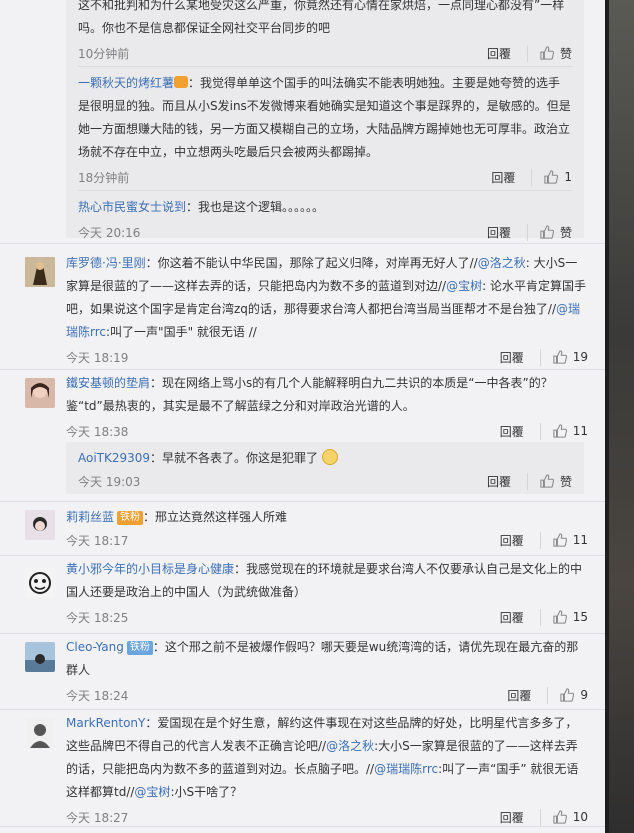 This screenshot has height=833, width=634. What do you see at coordinates (109, 232) in the screenshot?
I see `reply-time: 今天 20:16` at bounding box center [109, 232].